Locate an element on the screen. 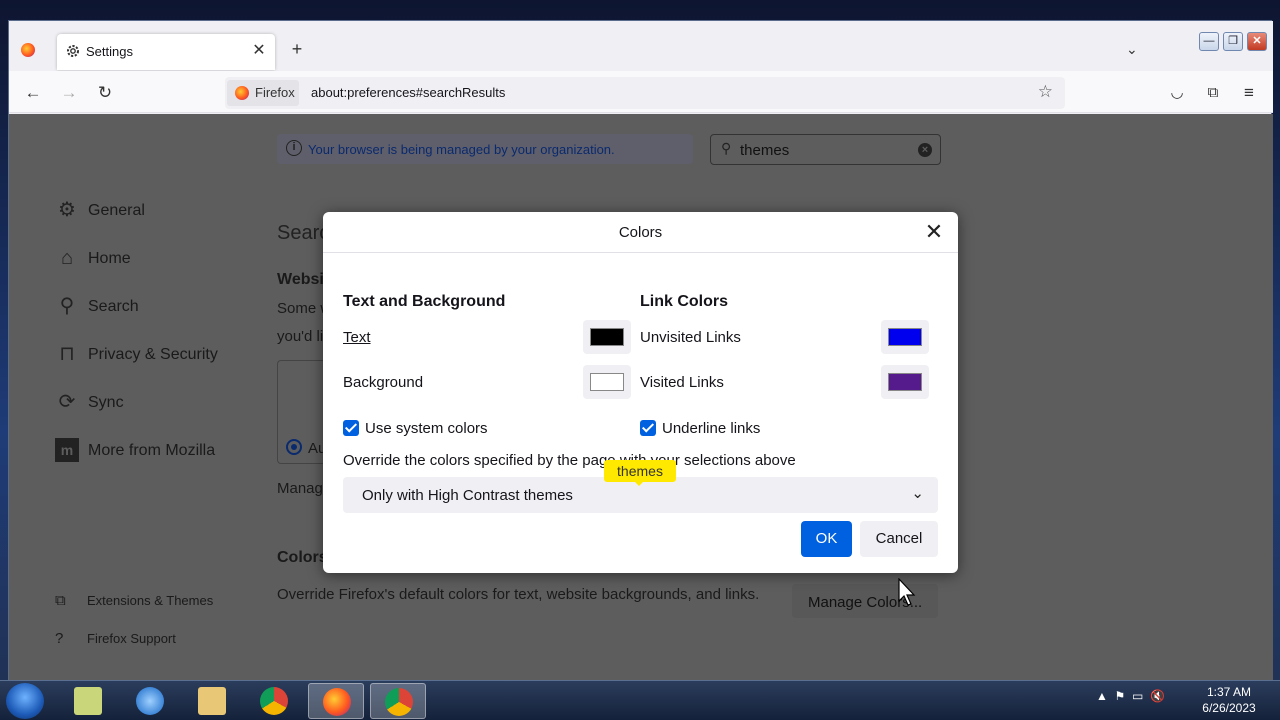 The width and height of the screenshot is (1280, 720). use-system-colors-label: Use system colors is located at coordinates (426, 428).